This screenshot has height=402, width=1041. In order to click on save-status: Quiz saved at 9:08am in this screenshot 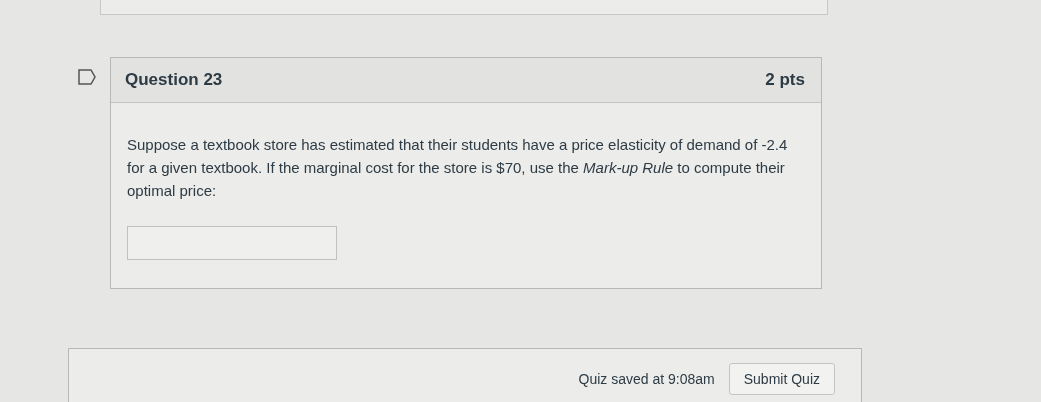, I will do `click(646, 379)`.